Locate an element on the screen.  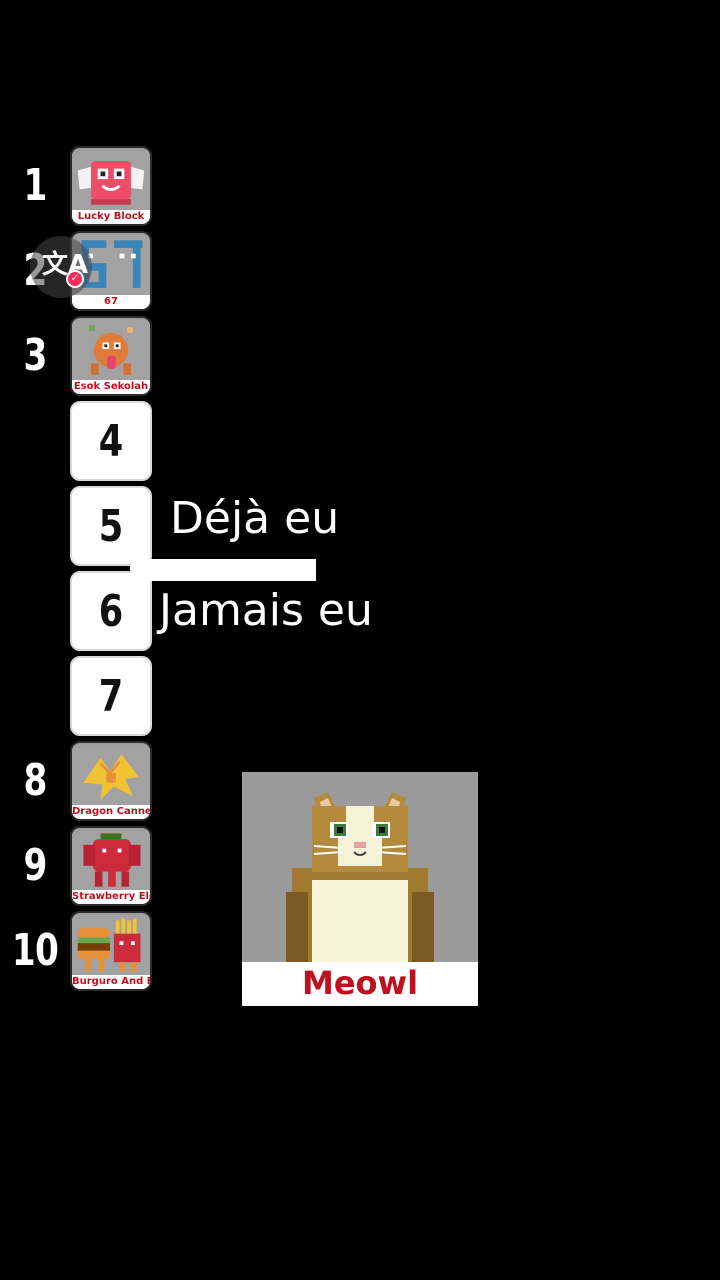
candidate-card: Meowl is located at coordinates (360, 889).